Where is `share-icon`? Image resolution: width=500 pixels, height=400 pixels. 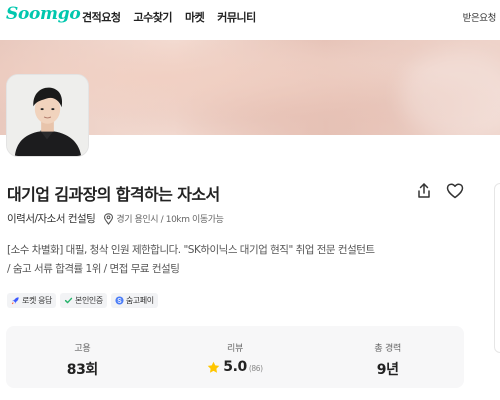 share-icon is located at coordinates (424, 190).